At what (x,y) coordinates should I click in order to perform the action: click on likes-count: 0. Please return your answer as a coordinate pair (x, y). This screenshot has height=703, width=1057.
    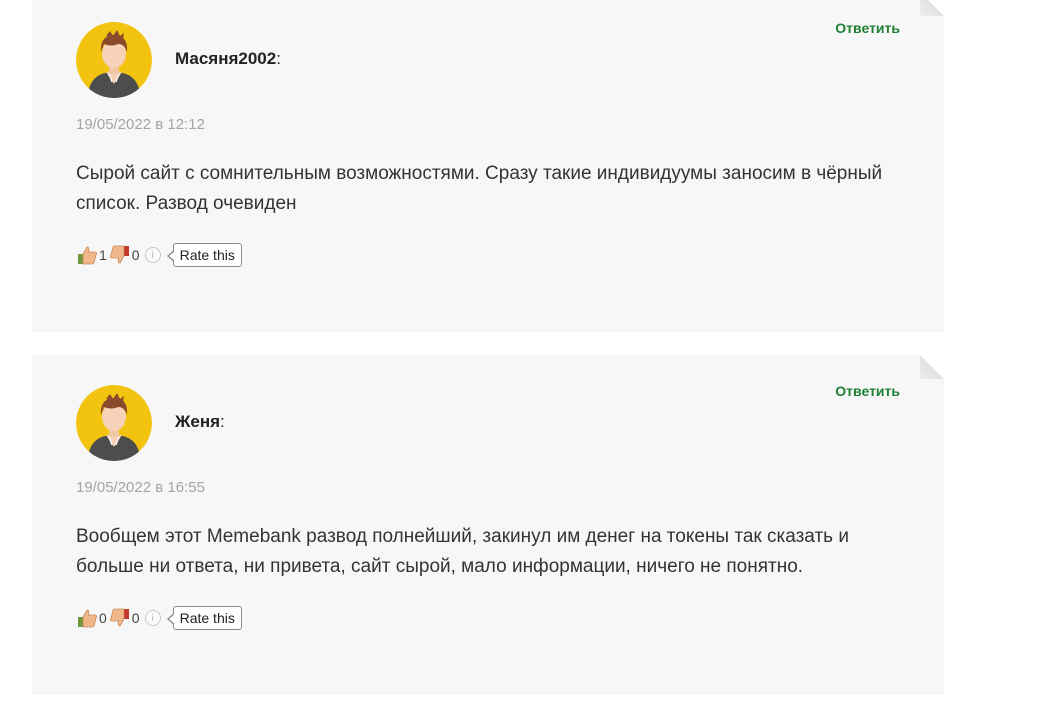
    Looking at the image, I should click on (103, 618).